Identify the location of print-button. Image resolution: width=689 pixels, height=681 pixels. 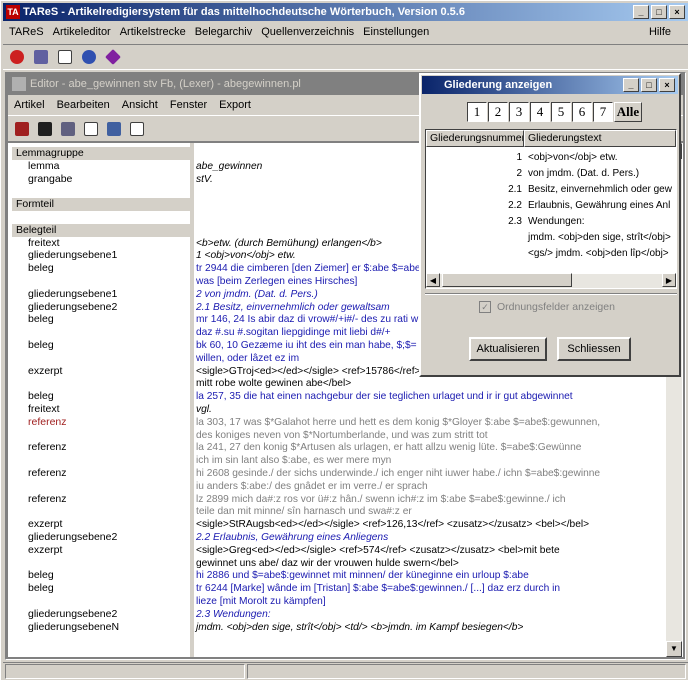
(68, 129).